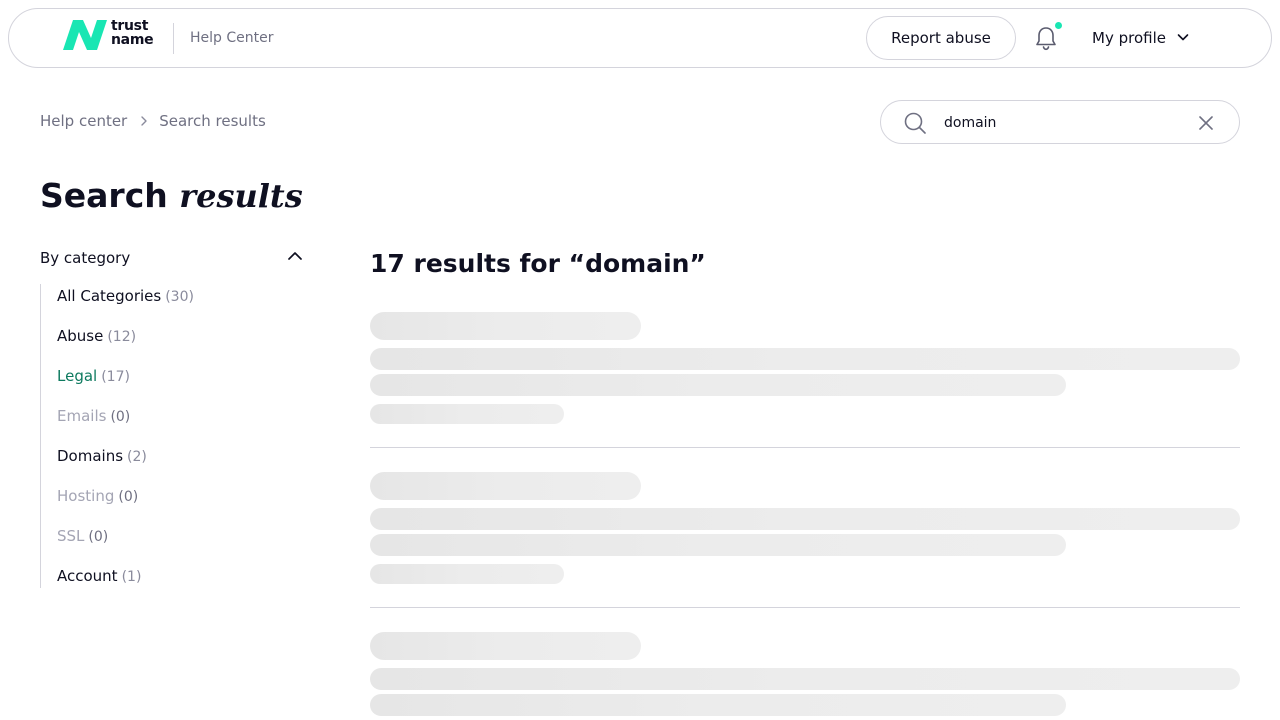 The image size is (1280, 720). I want to click on category-item-ssl: SSL (0), so click(82, 536).